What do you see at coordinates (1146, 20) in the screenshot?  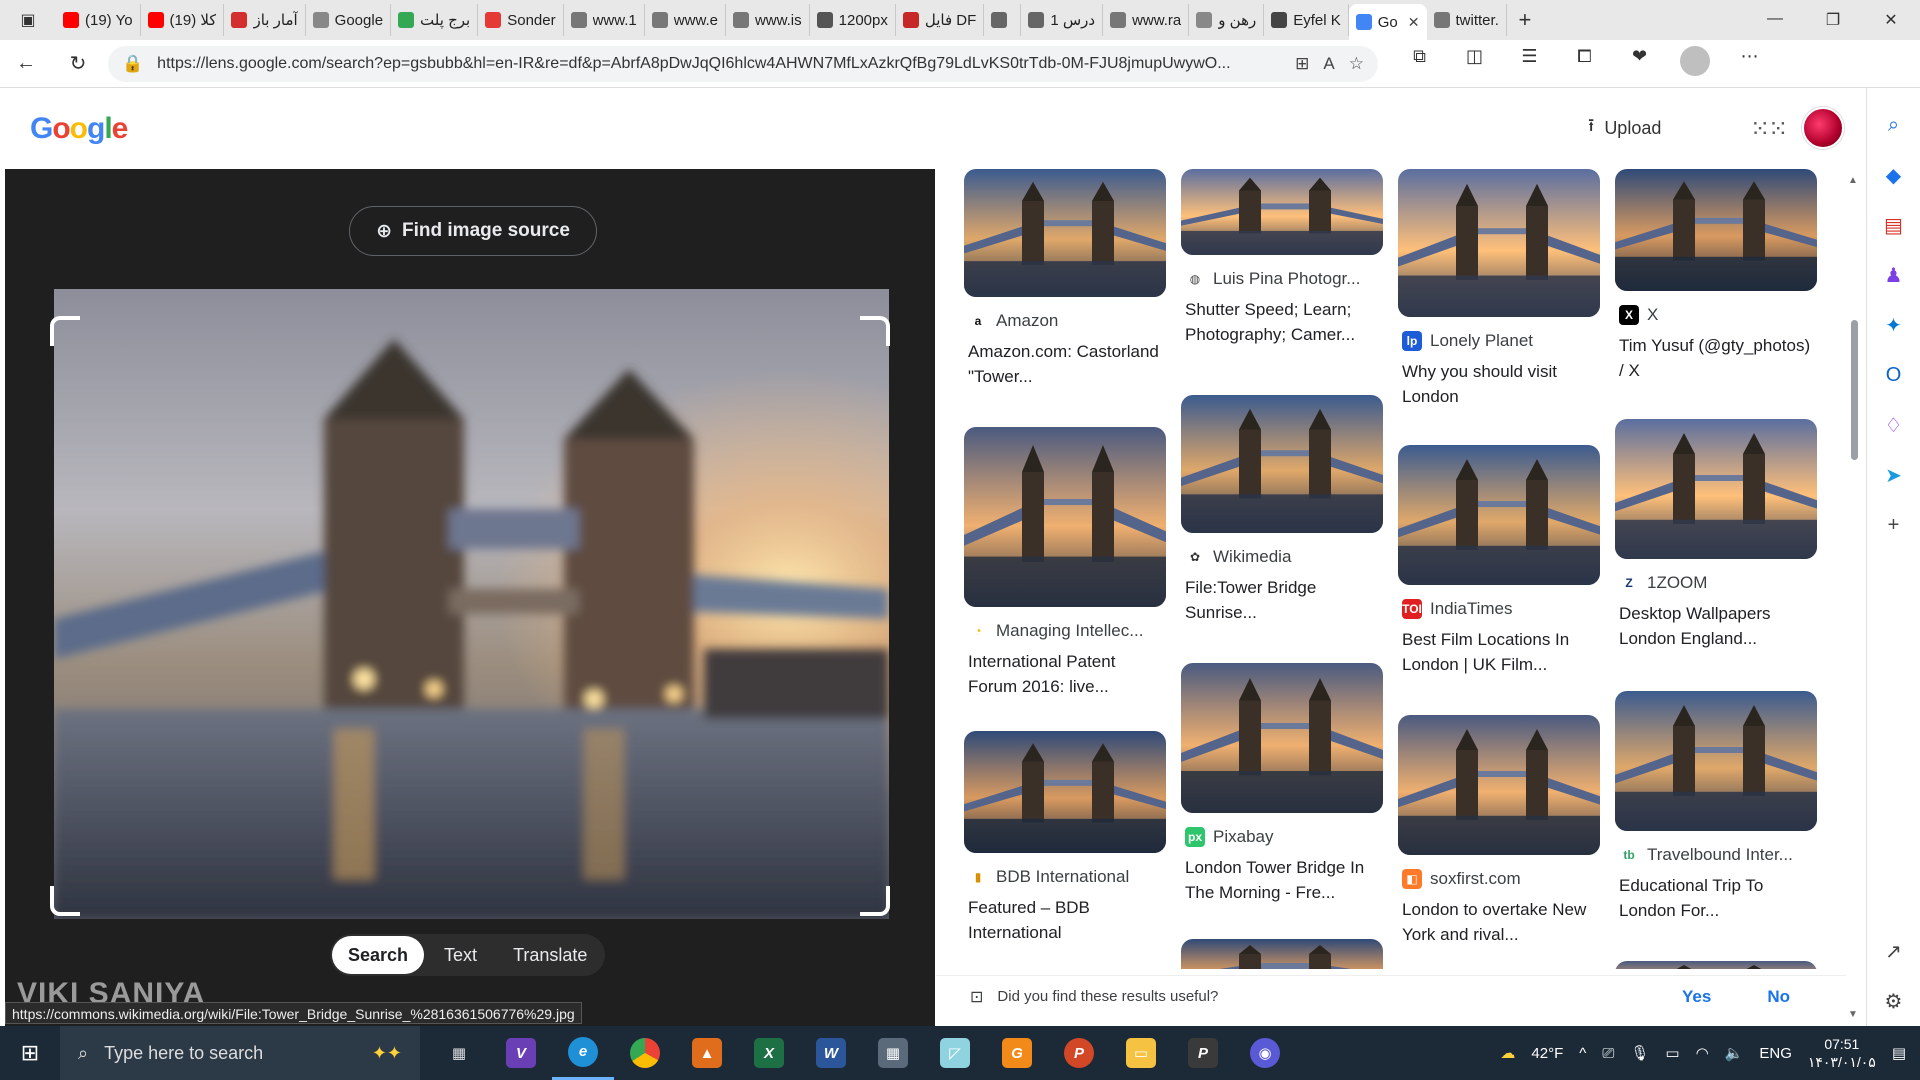 I see `browser-tab: www.ra` at bounding box center [1146, 20].